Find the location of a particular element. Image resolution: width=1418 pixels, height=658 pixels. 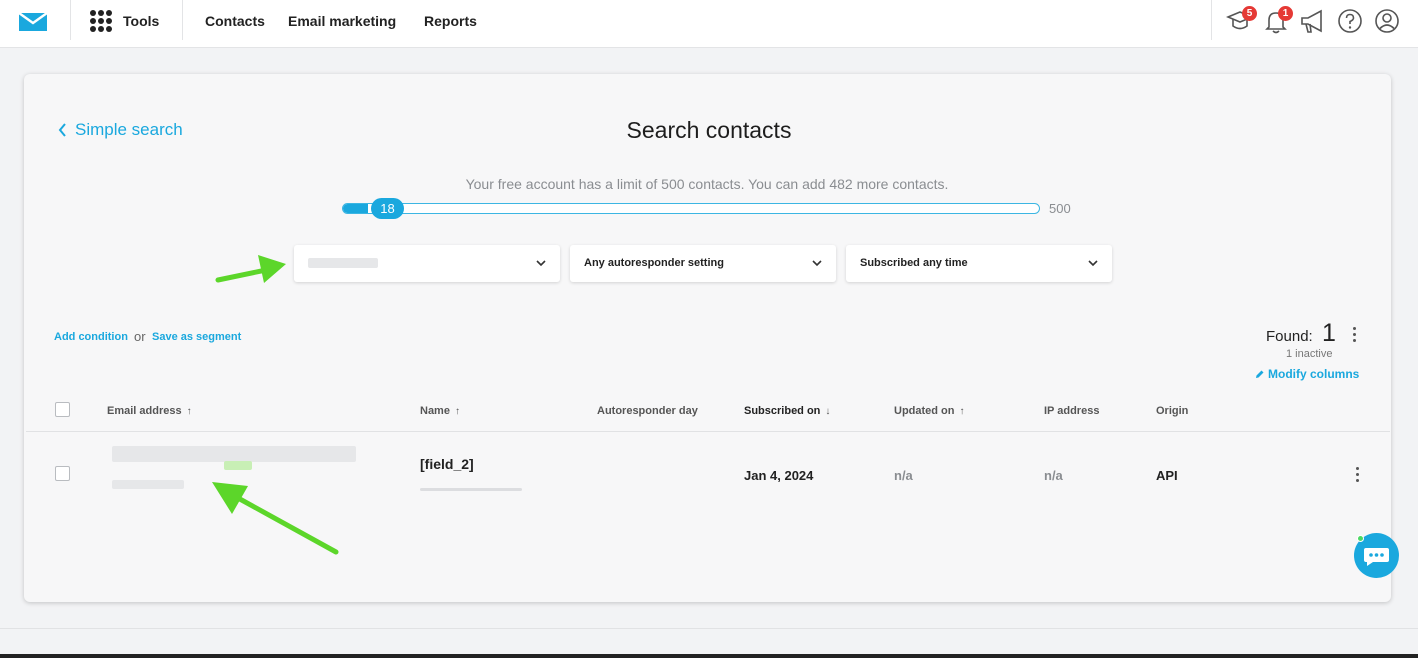

megaphone-icon is located at coordinates (1311, 21).